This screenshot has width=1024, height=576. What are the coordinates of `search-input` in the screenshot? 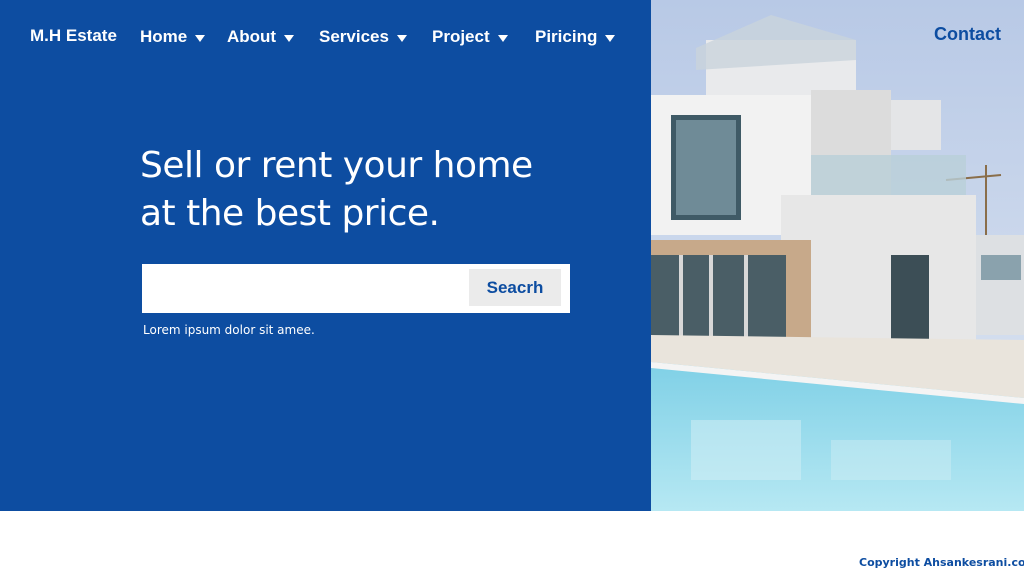 It's located at (302, 288).